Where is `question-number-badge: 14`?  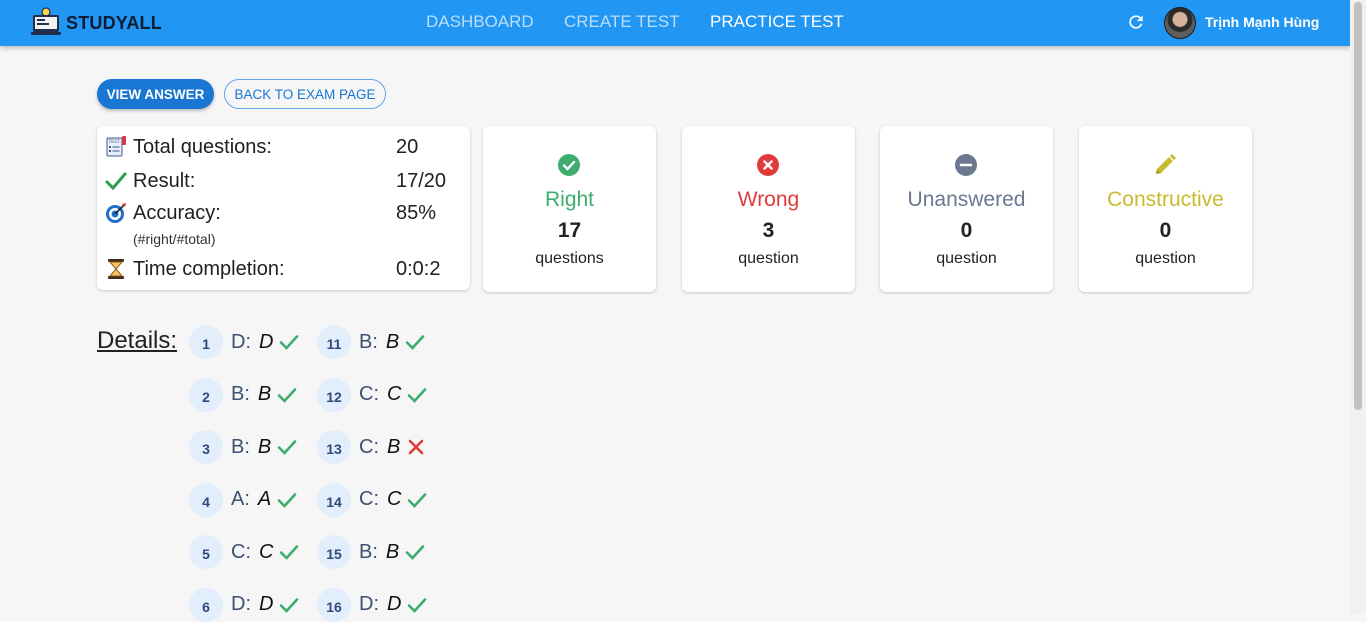
question-number-badge: 14 is located at coordinates (334, 499).